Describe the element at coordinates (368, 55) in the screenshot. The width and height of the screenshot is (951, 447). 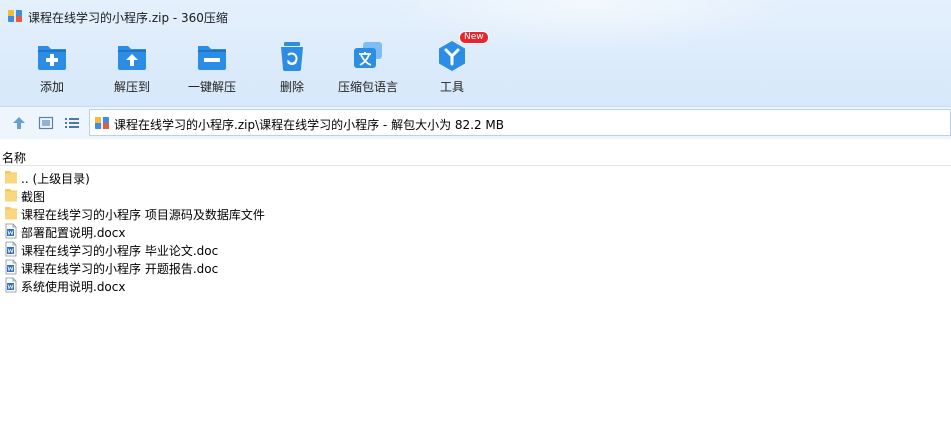
I see `archive-language-icon` at that location.